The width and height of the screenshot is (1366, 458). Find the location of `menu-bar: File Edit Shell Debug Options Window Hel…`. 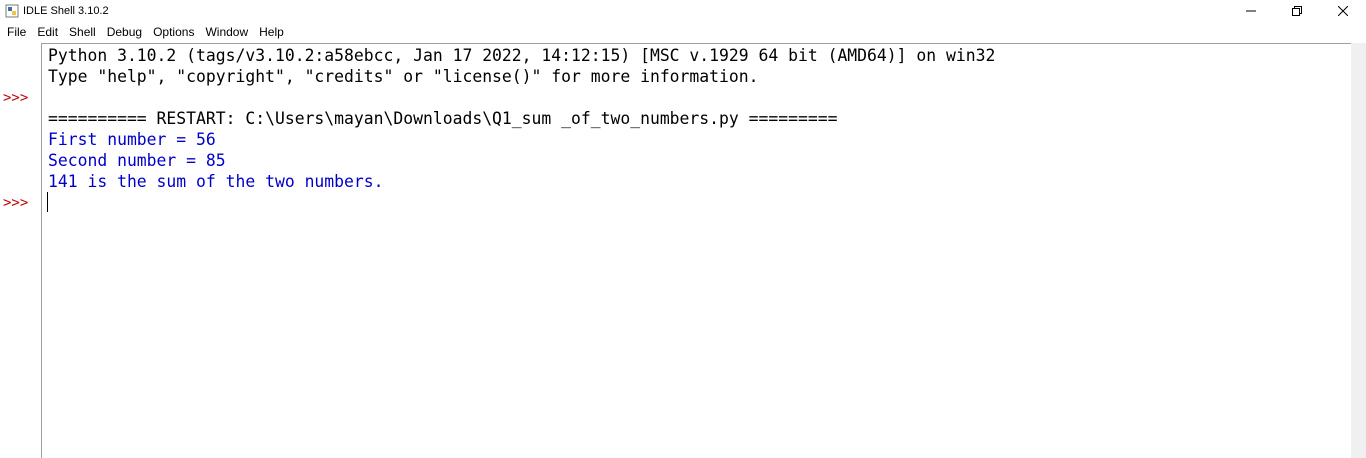

menu-bar: File Edit Shell Debug Options Window Hel… is located at coordinates (683, 32).